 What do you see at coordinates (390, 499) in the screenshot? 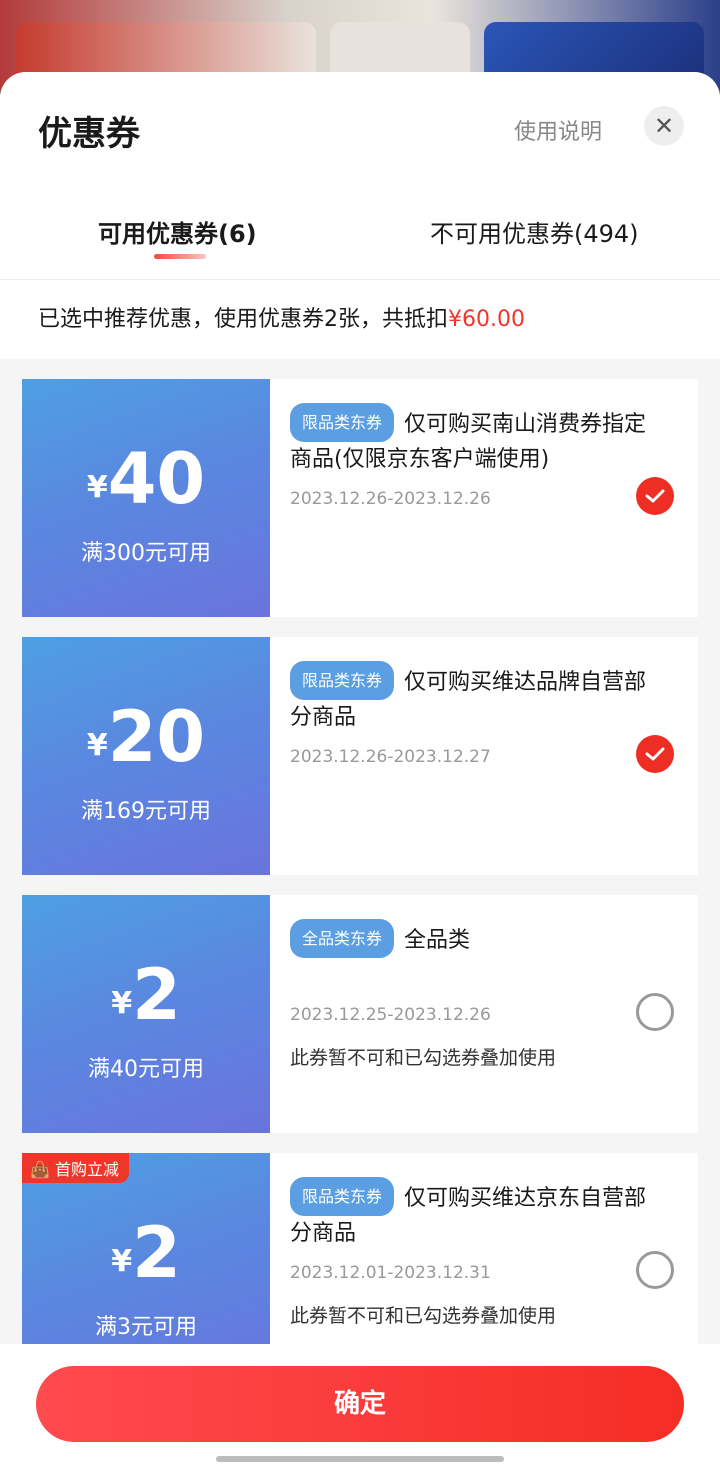
I see `coupon-validity-date: 2023.12.26-2023.12.26` at bounding box center [390, 499].